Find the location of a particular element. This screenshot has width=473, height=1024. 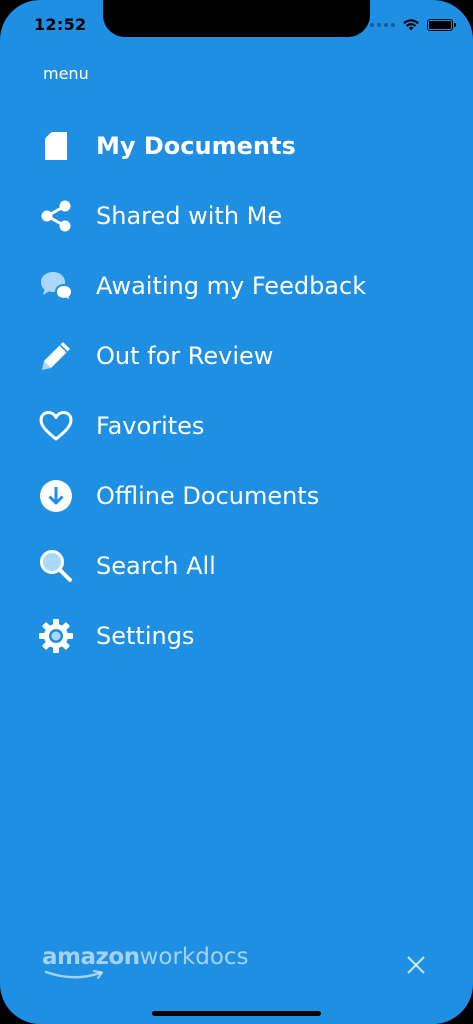

battery-icon is located at coordinates (441, 24).